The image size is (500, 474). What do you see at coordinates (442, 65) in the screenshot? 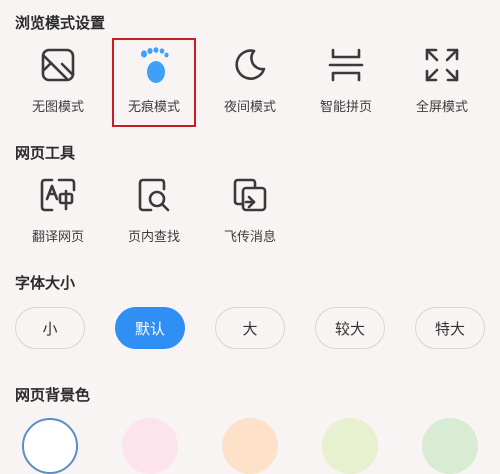
I see `fullscreen-icon` at bounding box center [442, 65].